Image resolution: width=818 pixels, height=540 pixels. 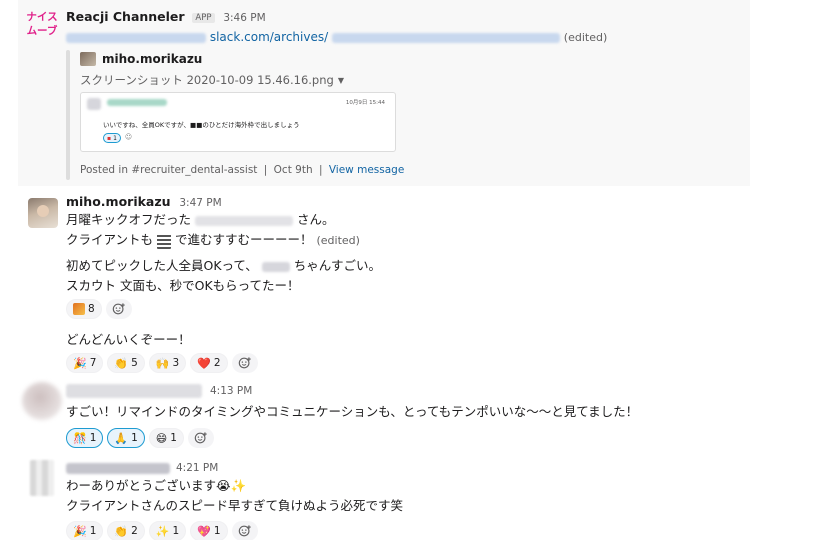 I want to click on message-time: 4:13 PM, so click(x=231, y=391).